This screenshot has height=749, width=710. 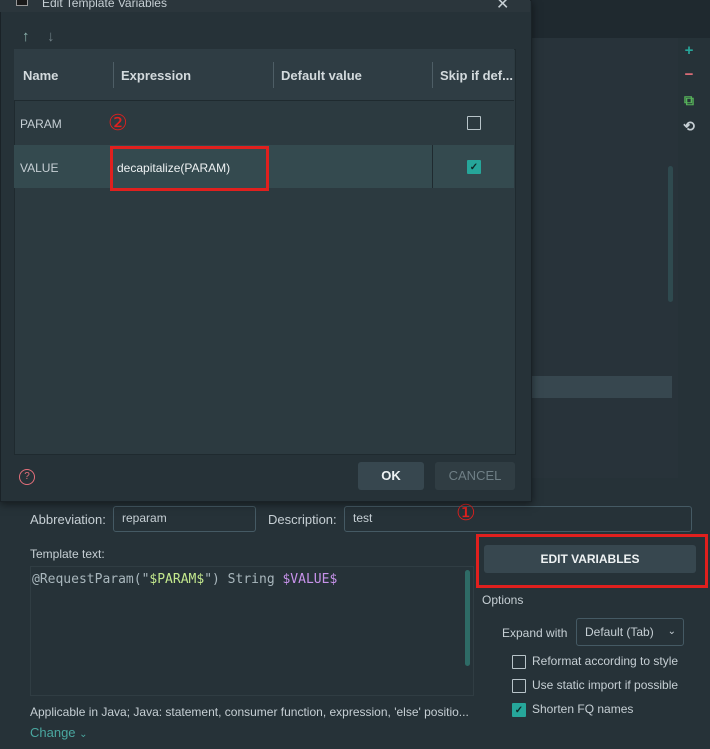 I want to click on reformat-checkbox, so click(x=519, y=662).